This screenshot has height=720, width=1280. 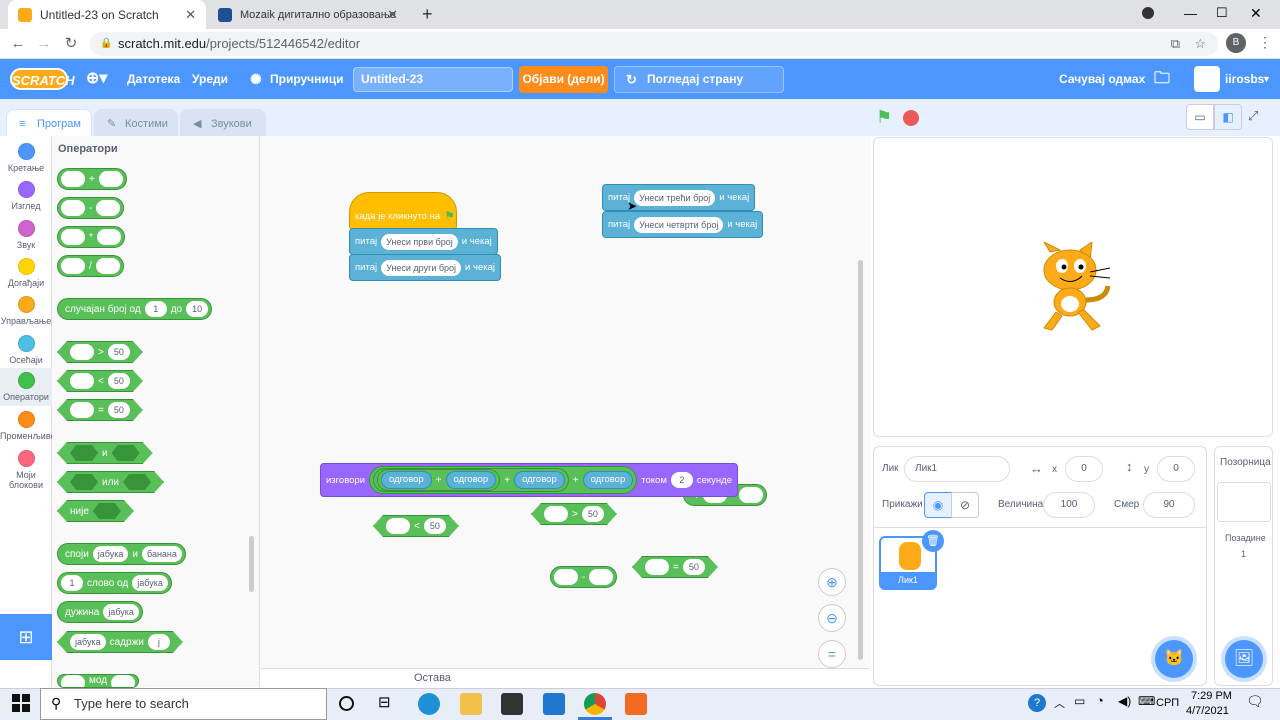 What do you see at coordinates (933, 541) in the screenshot?
I see `delete-sprite-icon: 🗑` at bounding box center [933, 541].